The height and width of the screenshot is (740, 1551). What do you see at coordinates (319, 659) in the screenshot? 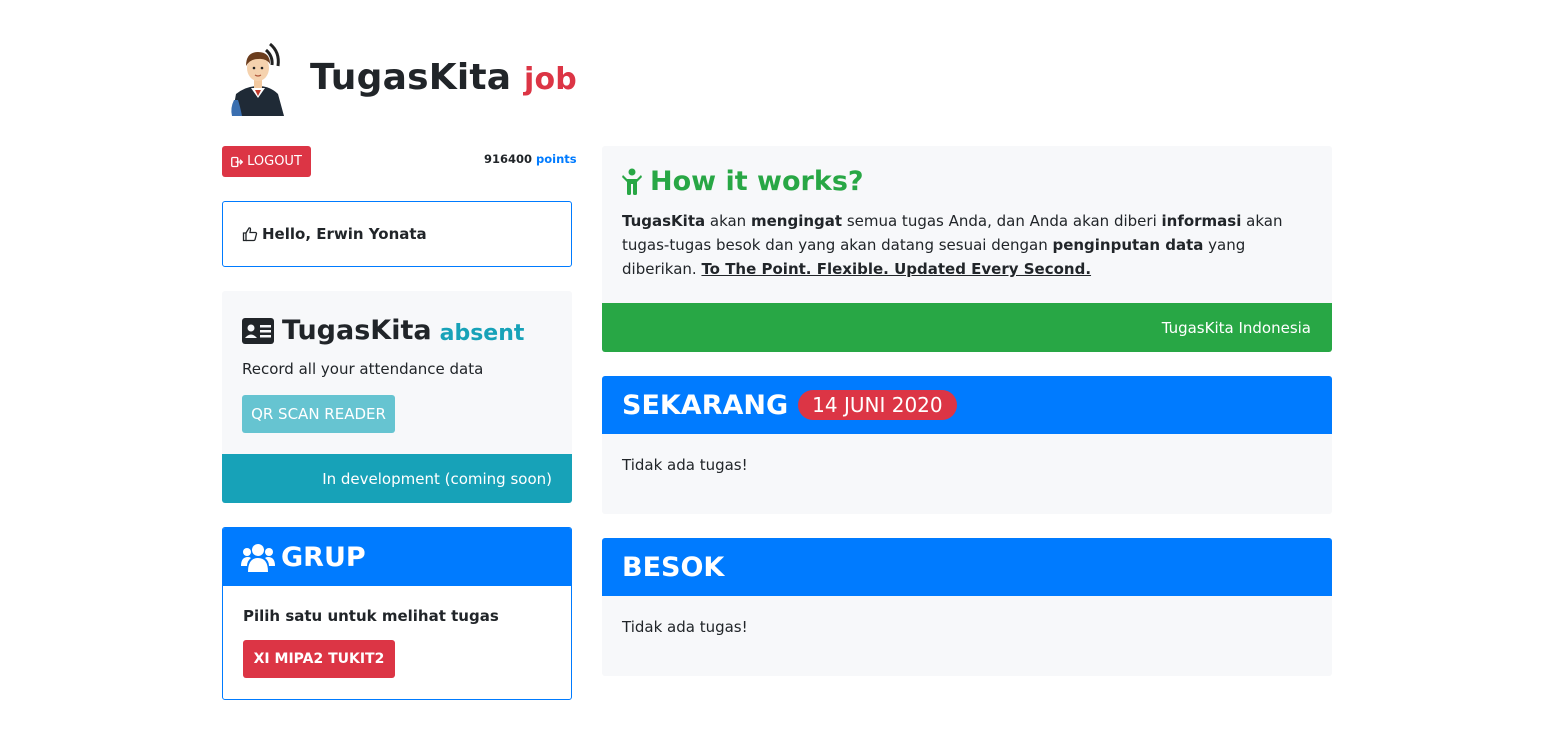
I see `group-button: XI MIPA2 TUKIT2` at bounding box center [319, 659].